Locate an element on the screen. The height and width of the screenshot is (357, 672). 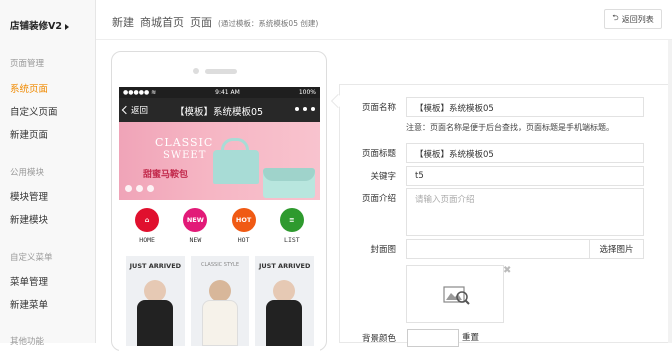
header: 新建 商城首页 页面 (通过模板：系统模板05 创建) ⮌ 返回列表 is located at coordinates (384, 20).